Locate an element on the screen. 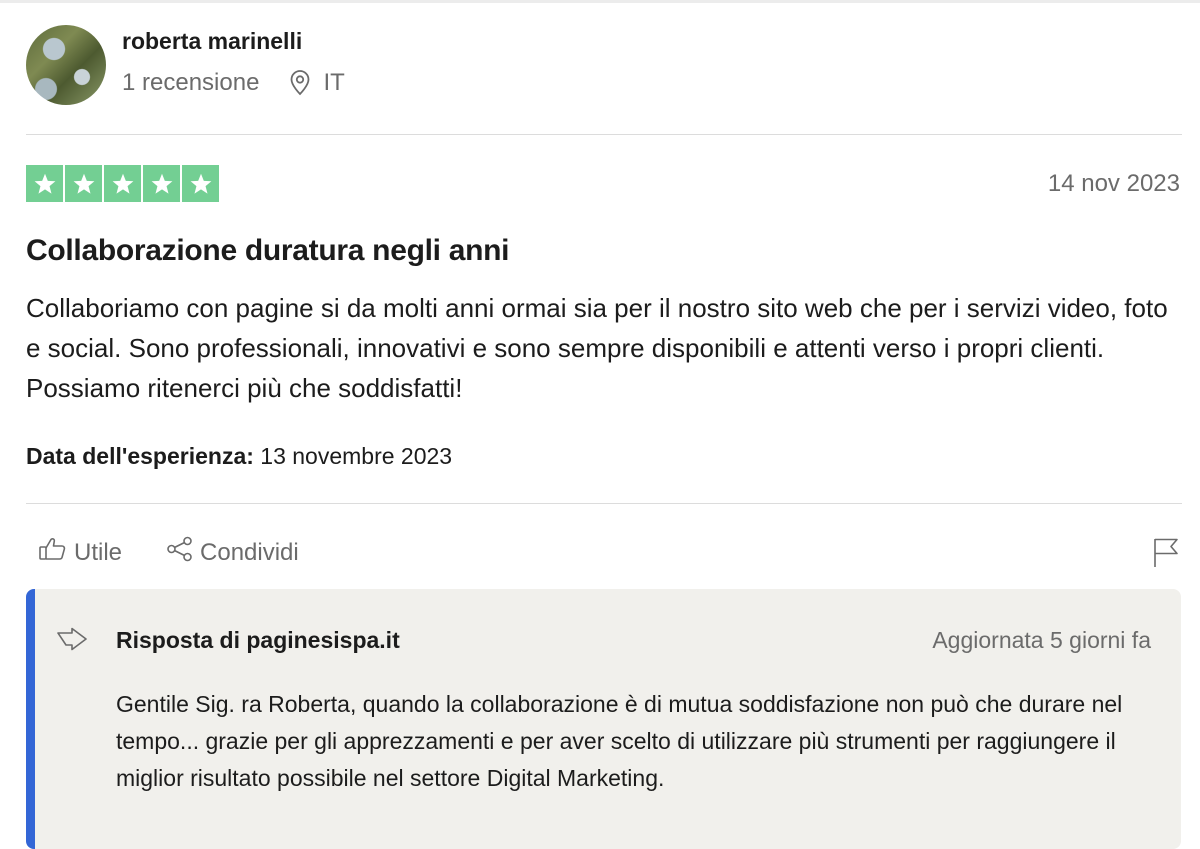  header-divider is located at coordinates (604, 134).